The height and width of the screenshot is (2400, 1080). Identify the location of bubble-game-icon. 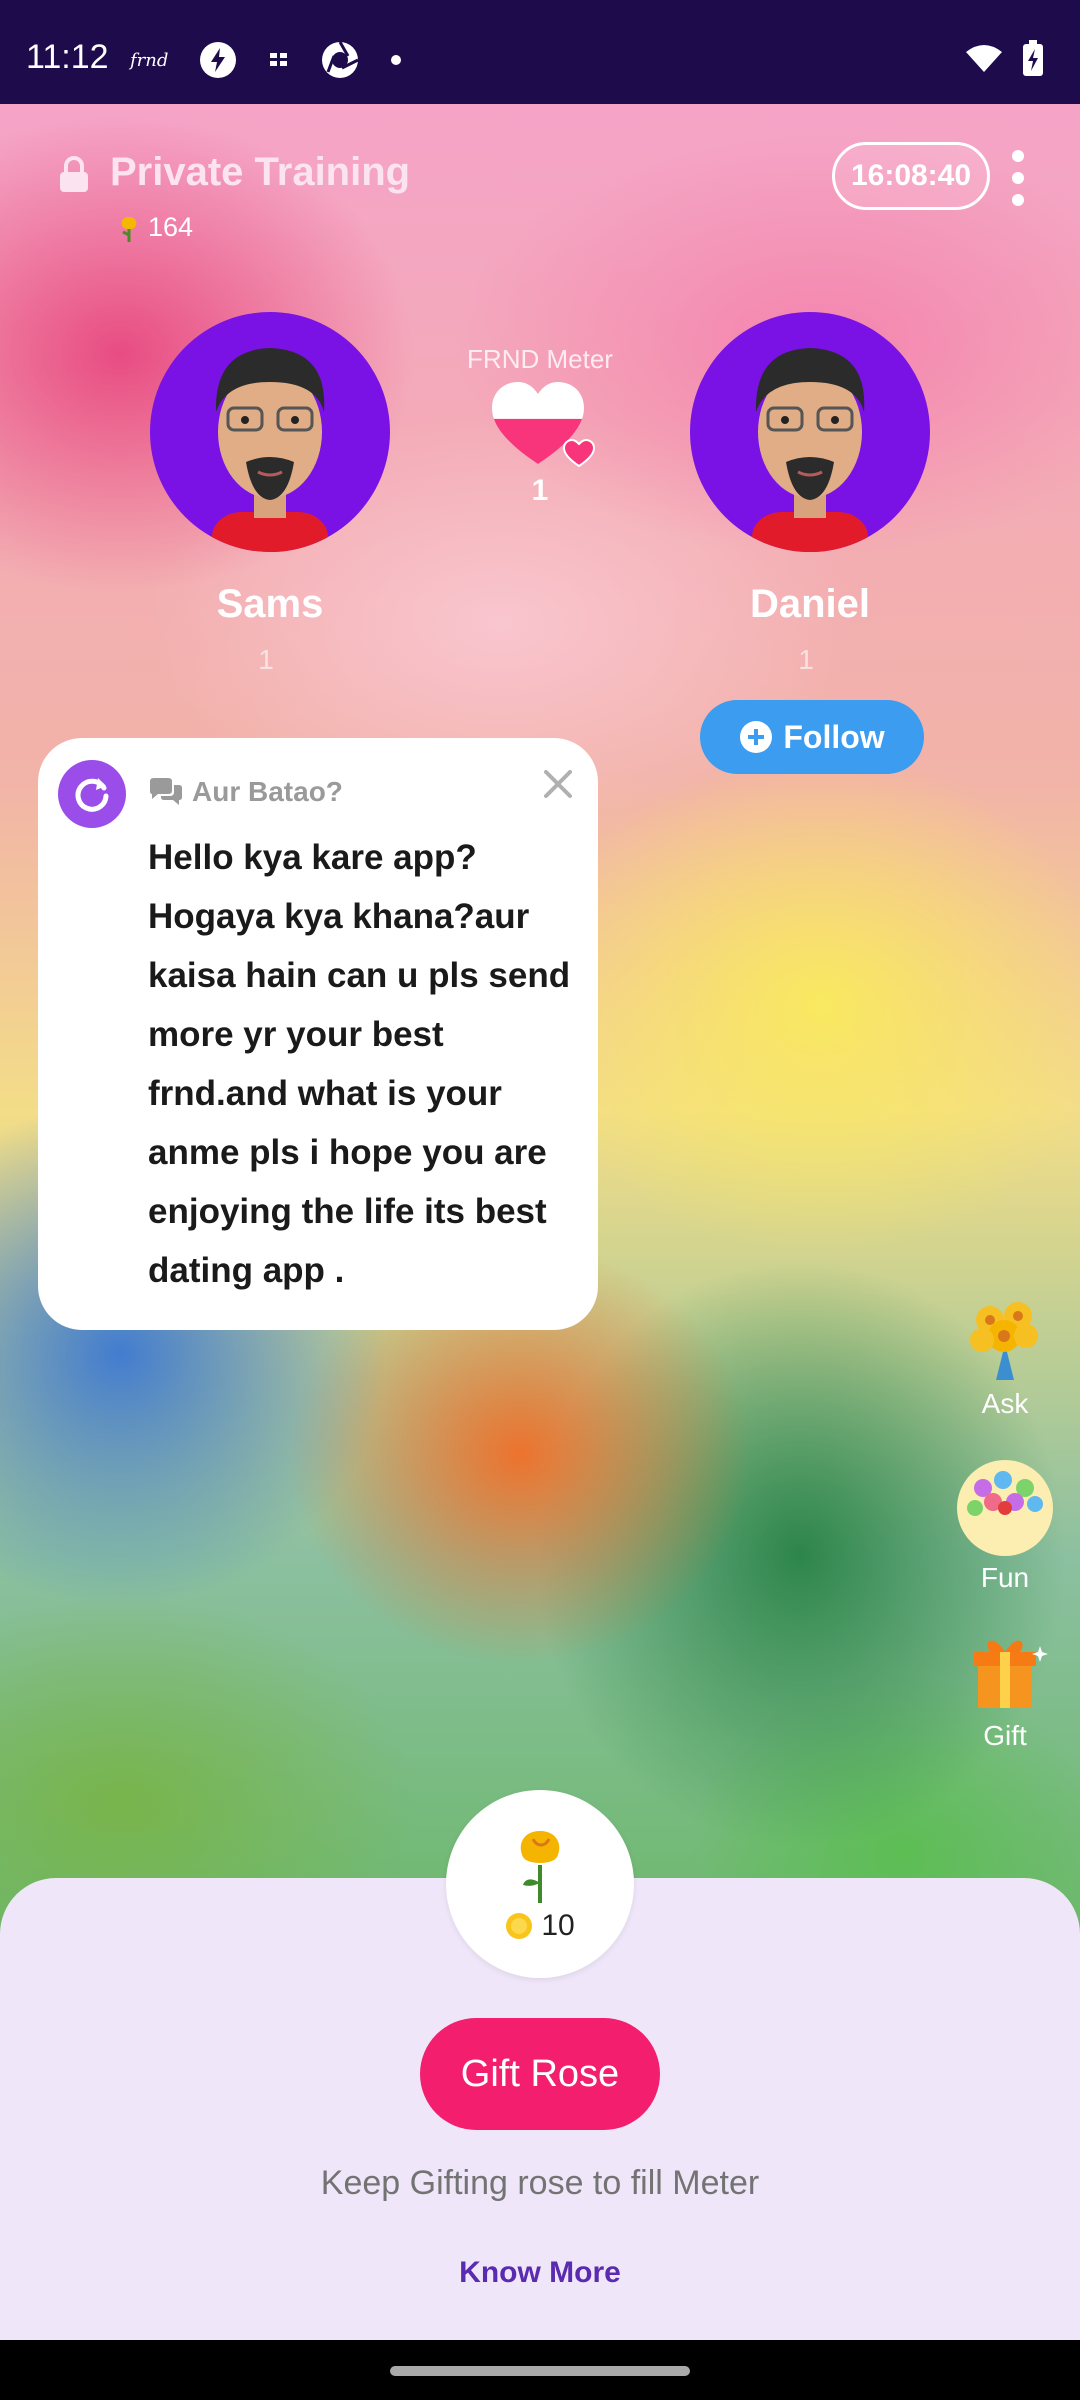
(1005, 1508).